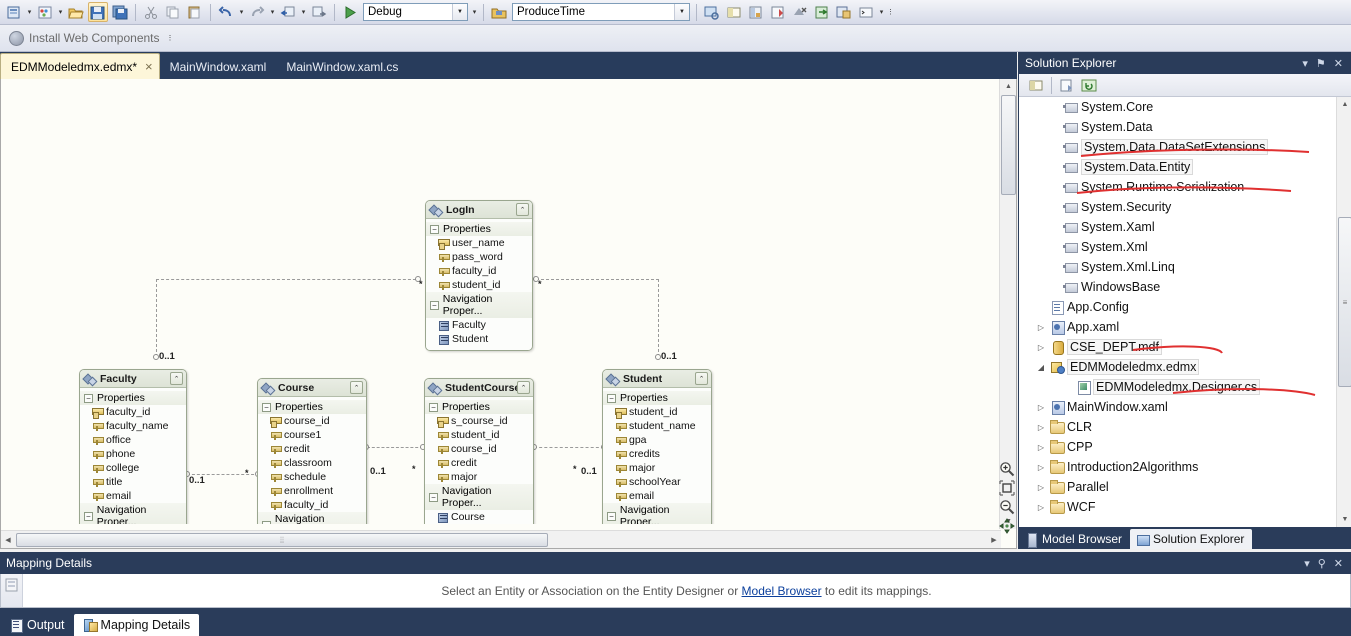  Describe the element at coordinates (80, 66) in the screenshot. I see `tab-edmmodeledmx-edmx: EDMModeledmx.edmx* ×` at that location.